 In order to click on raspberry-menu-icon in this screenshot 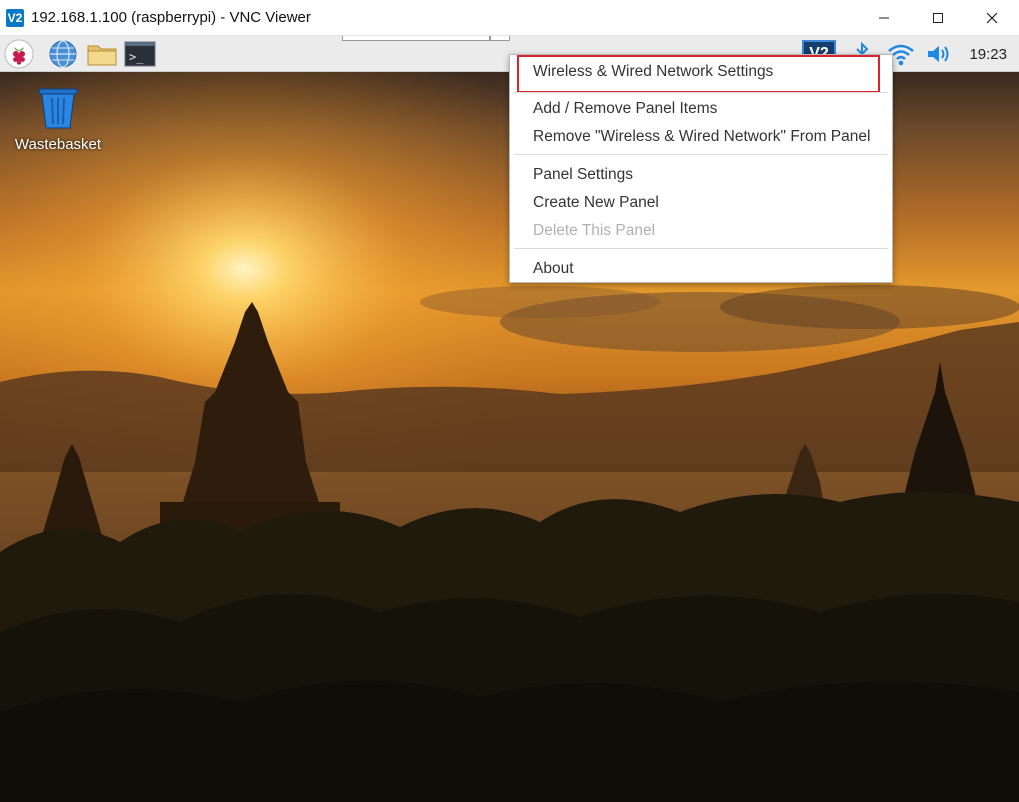, I will do `click(19, 54)`.